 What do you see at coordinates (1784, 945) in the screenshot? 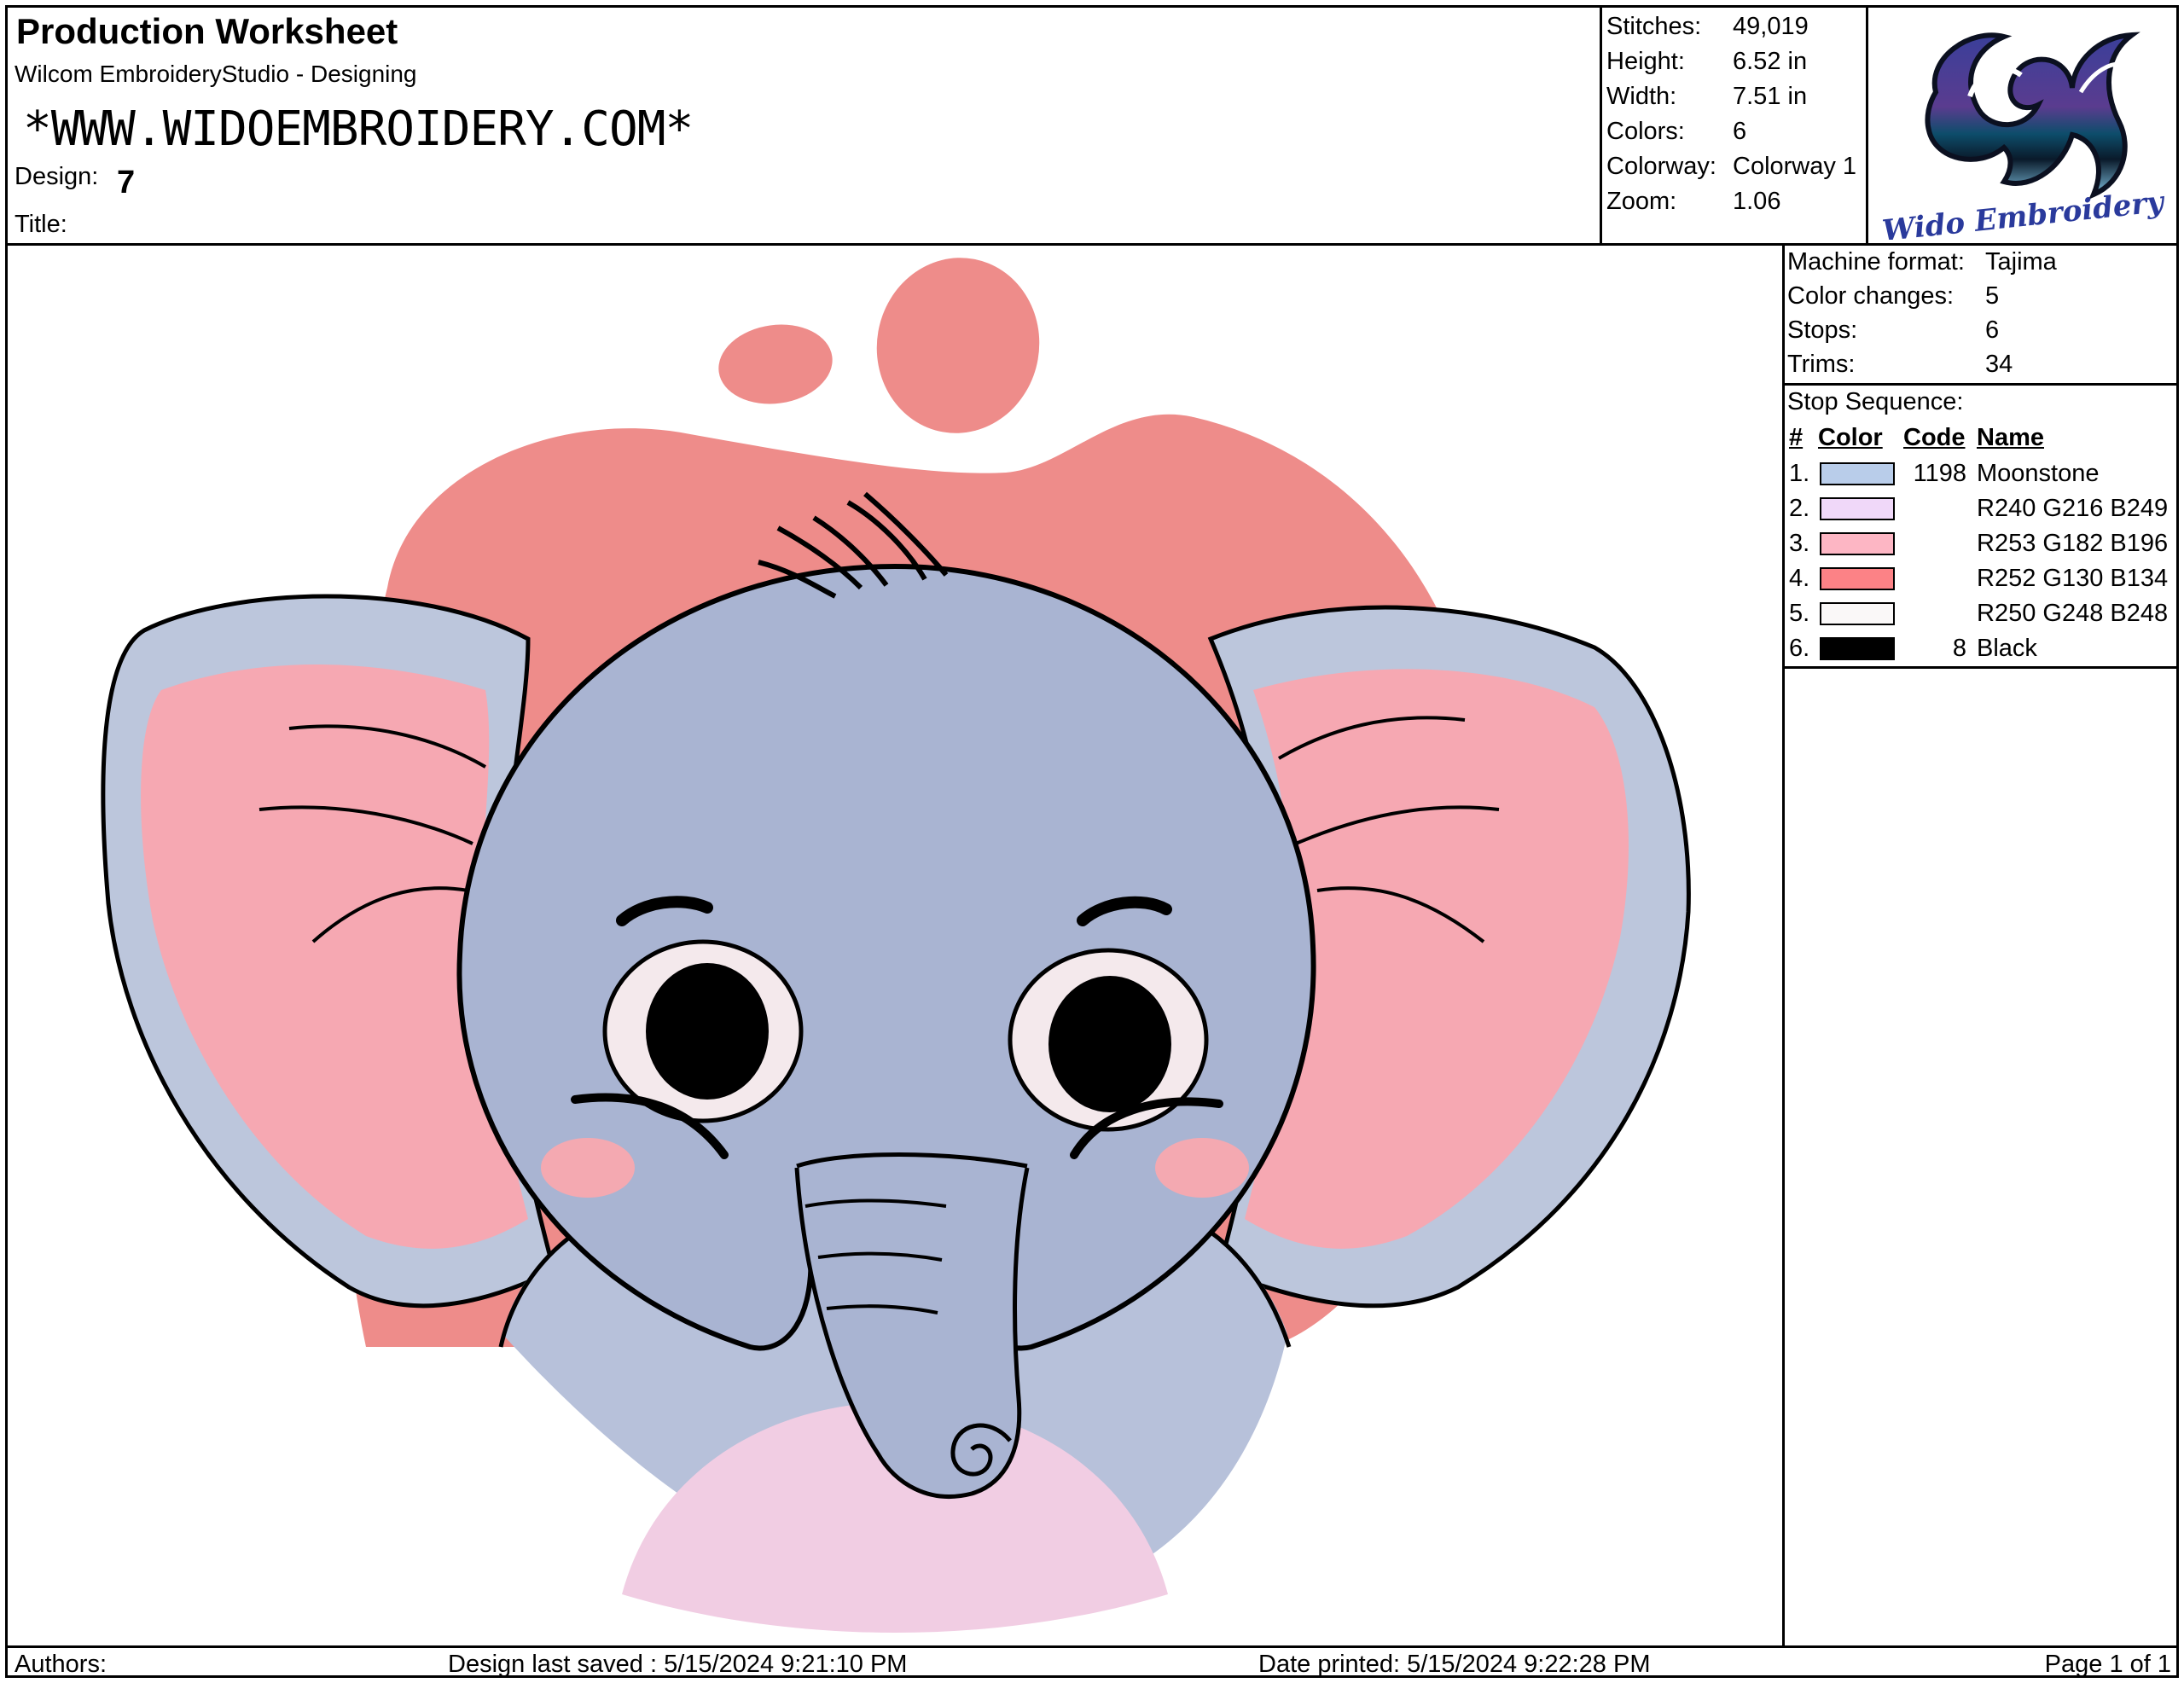
I see `sidebar-divider` at bounding box center [1784, 945].